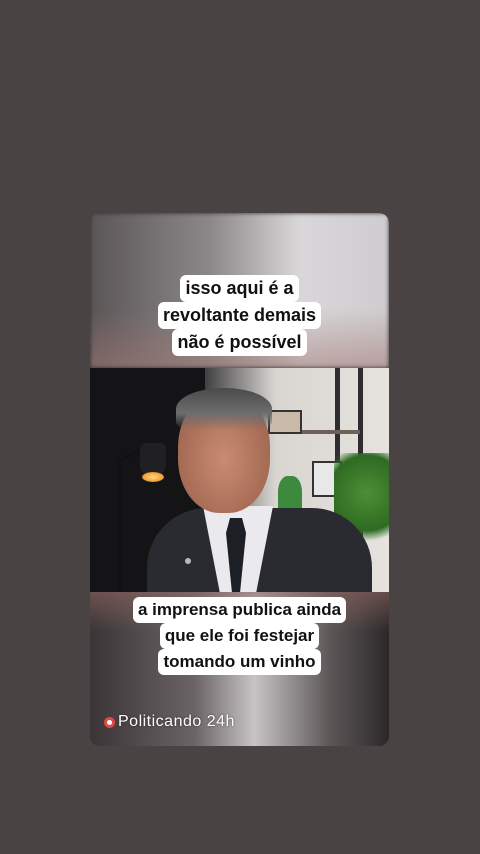 The image size is (480, 854). I want to click on lamp-pole, so click(119, 527).